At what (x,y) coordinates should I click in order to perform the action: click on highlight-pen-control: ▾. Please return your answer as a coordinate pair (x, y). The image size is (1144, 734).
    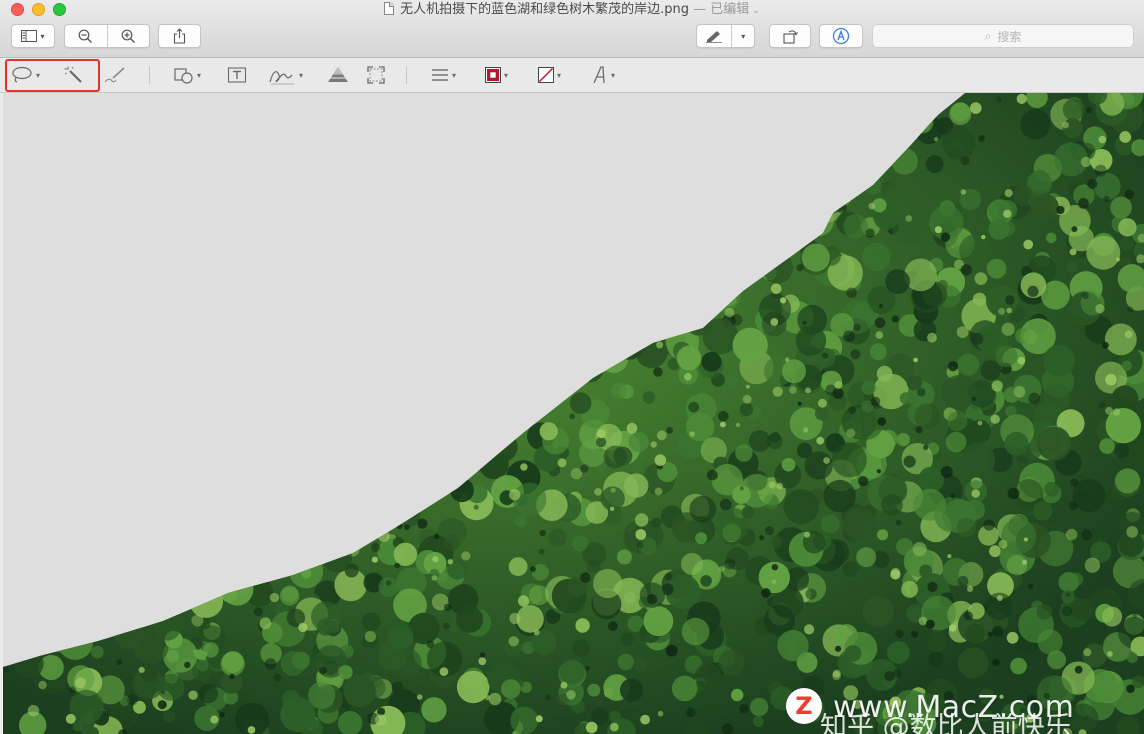
    Looking at the image, I should click on (725, 36).